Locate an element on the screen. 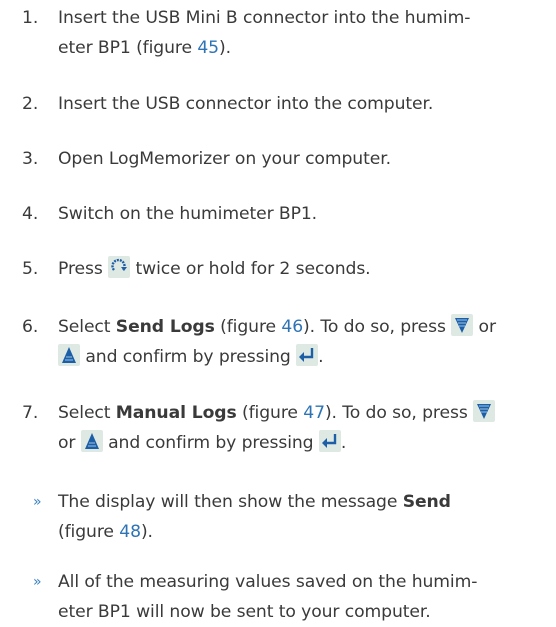 The image size is (556, 627). step-text: Switch on the humimeter BP1. is located at coordinates (188, 214).